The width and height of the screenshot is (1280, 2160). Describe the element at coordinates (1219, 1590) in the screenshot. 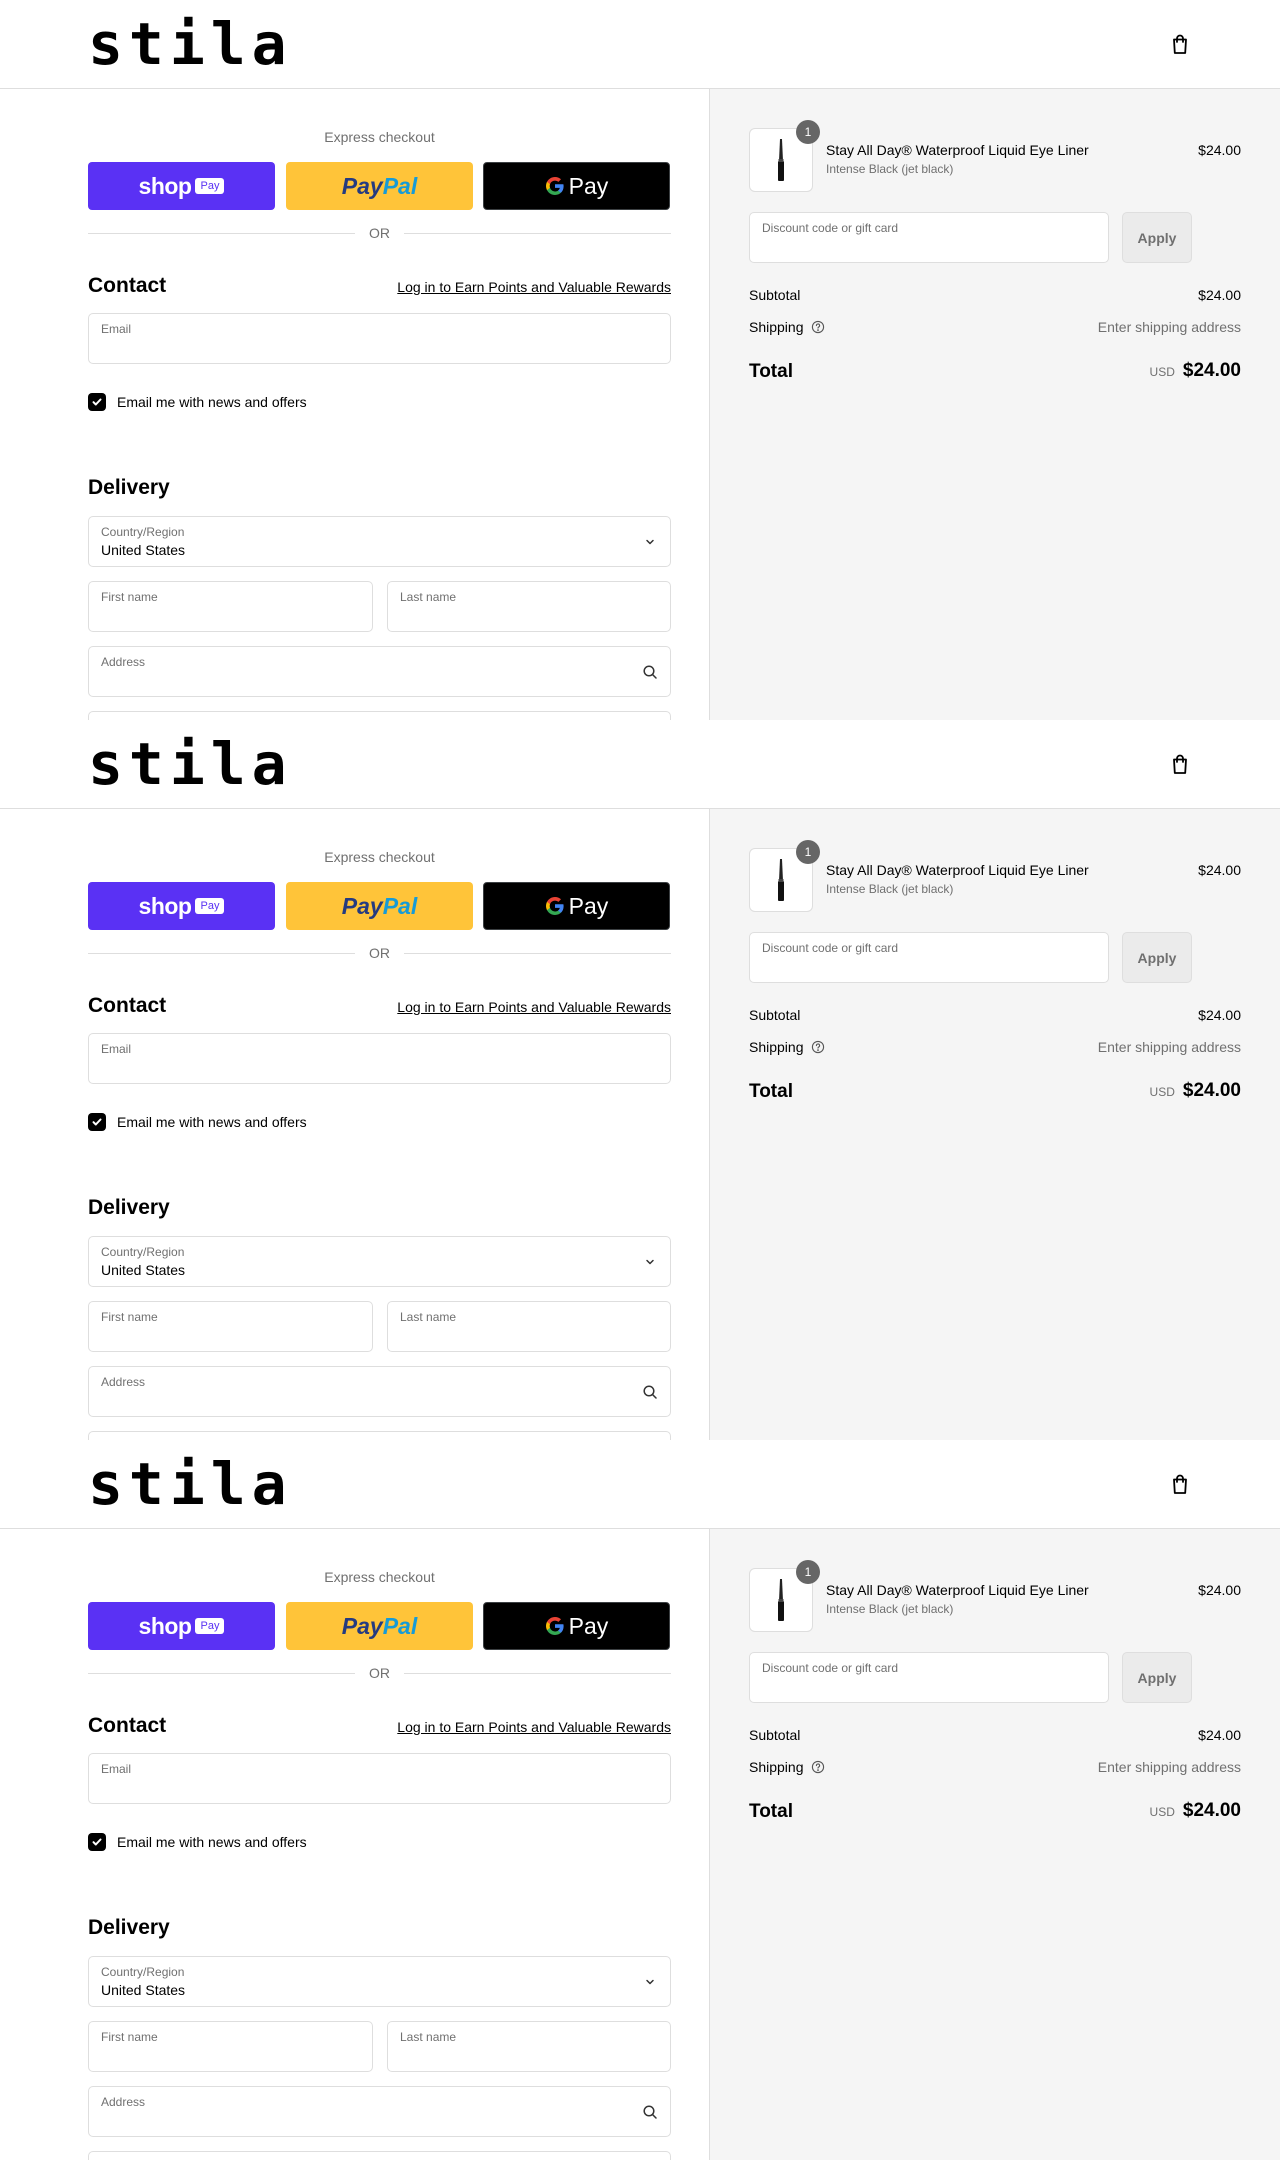

I see `product-price: $24.00` at that location.